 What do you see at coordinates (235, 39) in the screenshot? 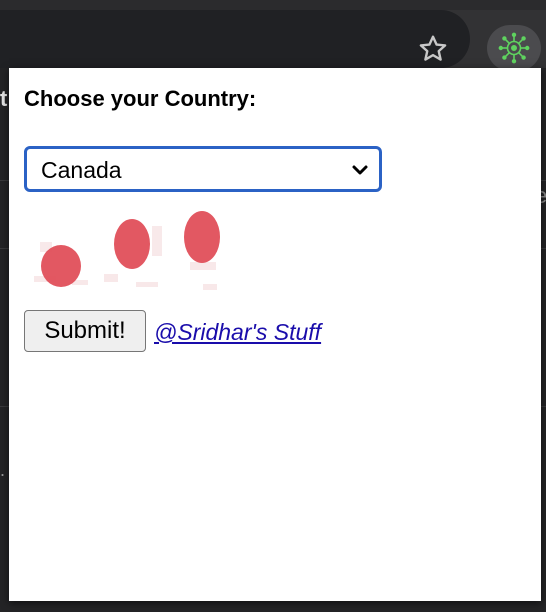
I see `address-bar` at bounding box center [235, 39].